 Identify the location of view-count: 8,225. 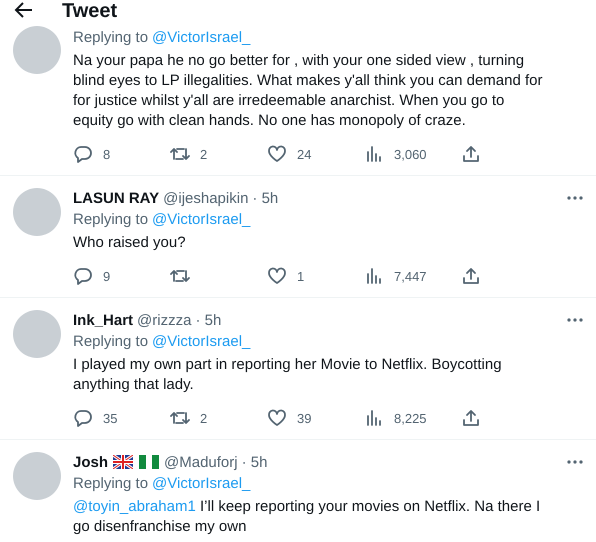
(410, 418).